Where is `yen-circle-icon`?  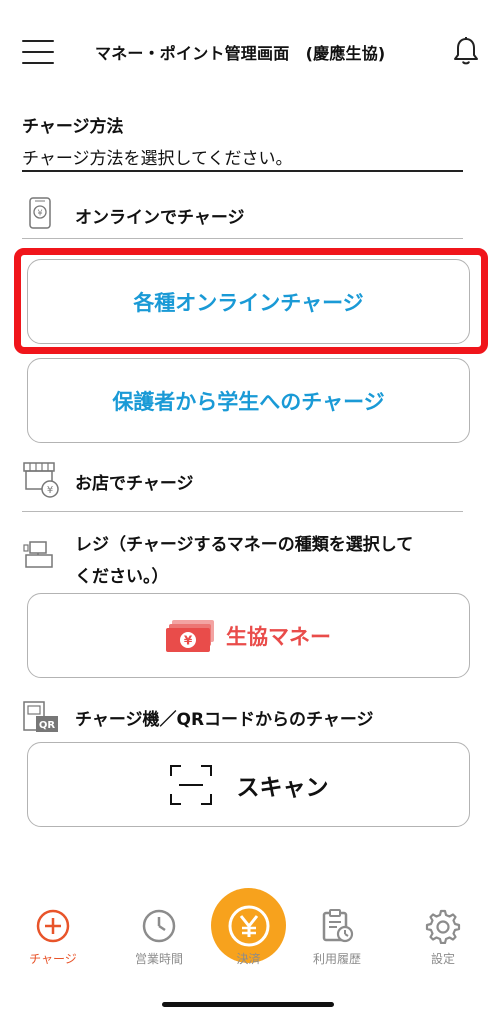 yen-circle-icon is located at coordinates (248, 925).